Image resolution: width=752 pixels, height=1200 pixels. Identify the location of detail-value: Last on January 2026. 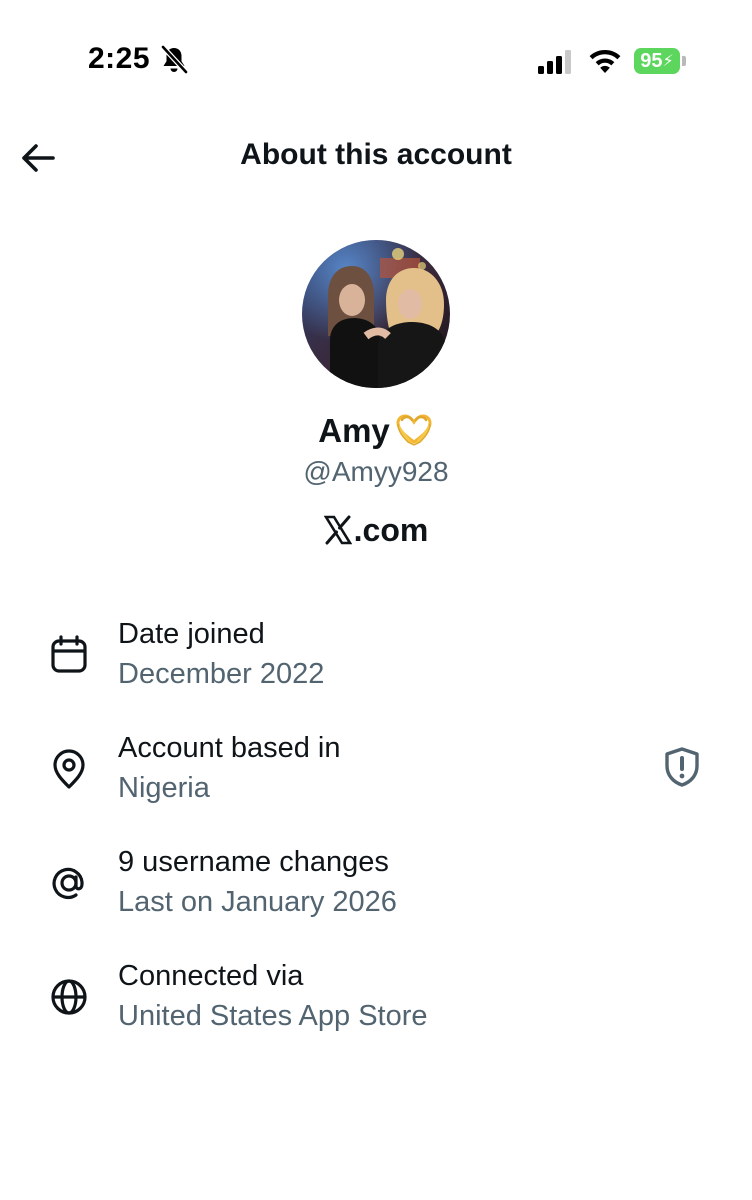
(257, 902).